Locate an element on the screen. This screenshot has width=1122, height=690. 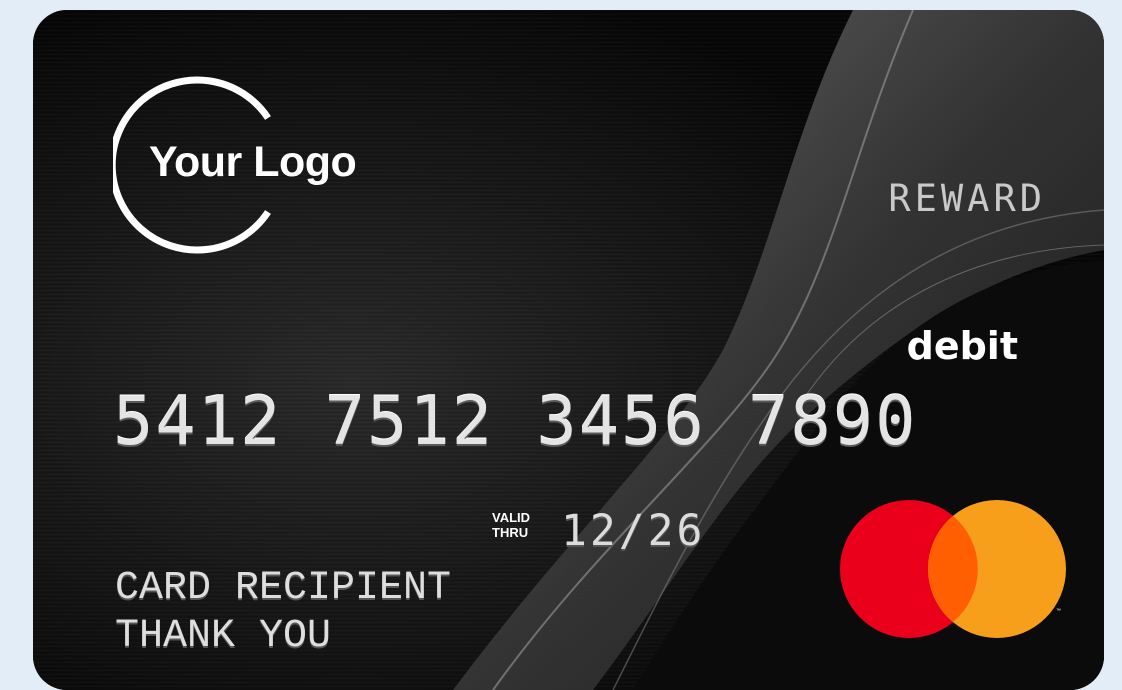
brand-logo: Your Logo is located at coordinates (273, 165).